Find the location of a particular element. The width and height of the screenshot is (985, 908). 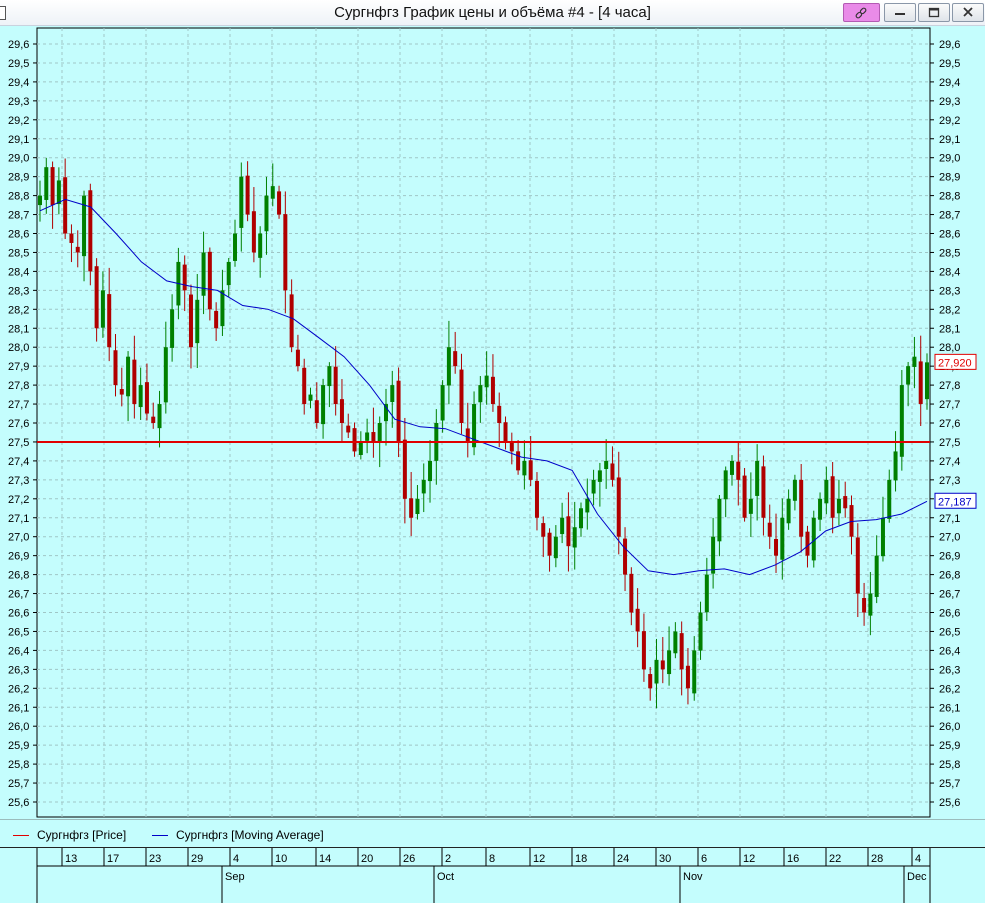

y-tick-label-right: 27,1 is located at coordinates (949, 519).